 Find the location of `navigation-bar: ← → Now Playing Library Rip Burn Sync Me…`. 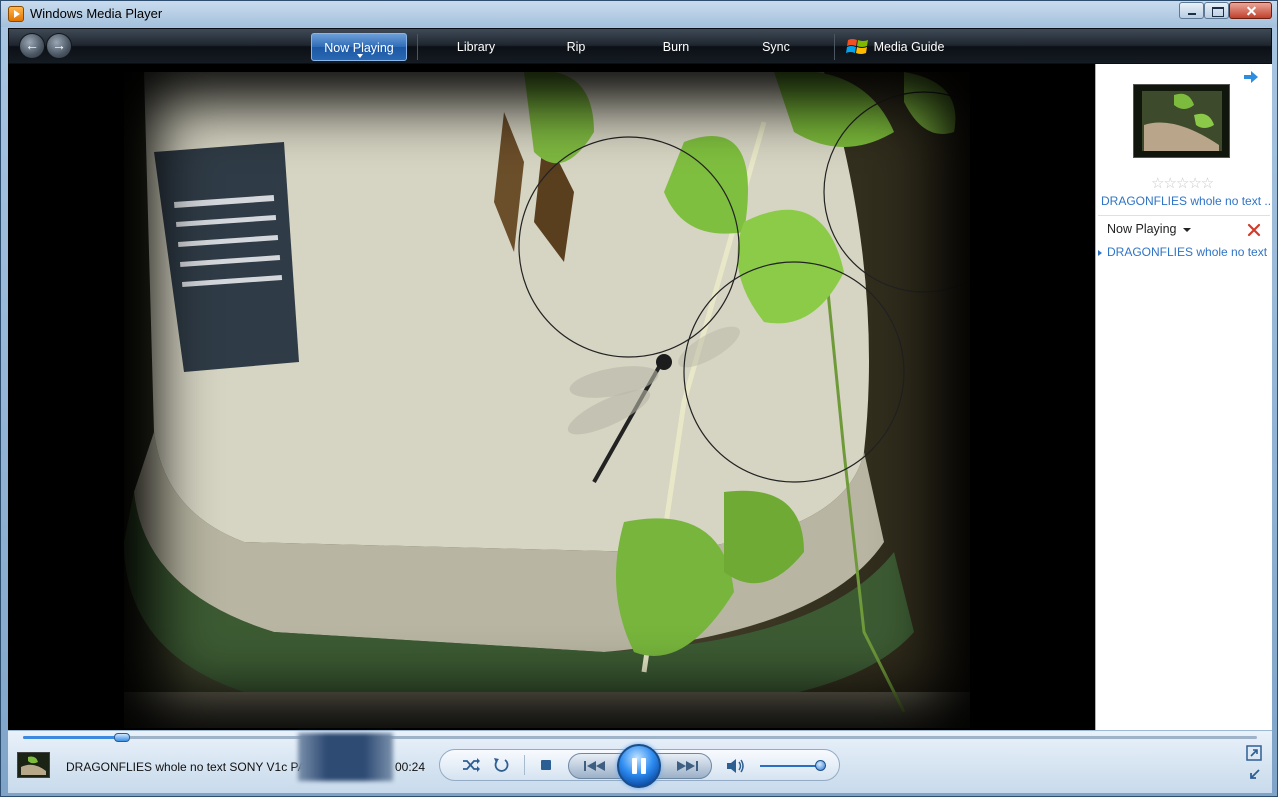

navigation-bar: ← → Now Playing Library Rip Burn Sync Me… is located at coordinates (640, 46).